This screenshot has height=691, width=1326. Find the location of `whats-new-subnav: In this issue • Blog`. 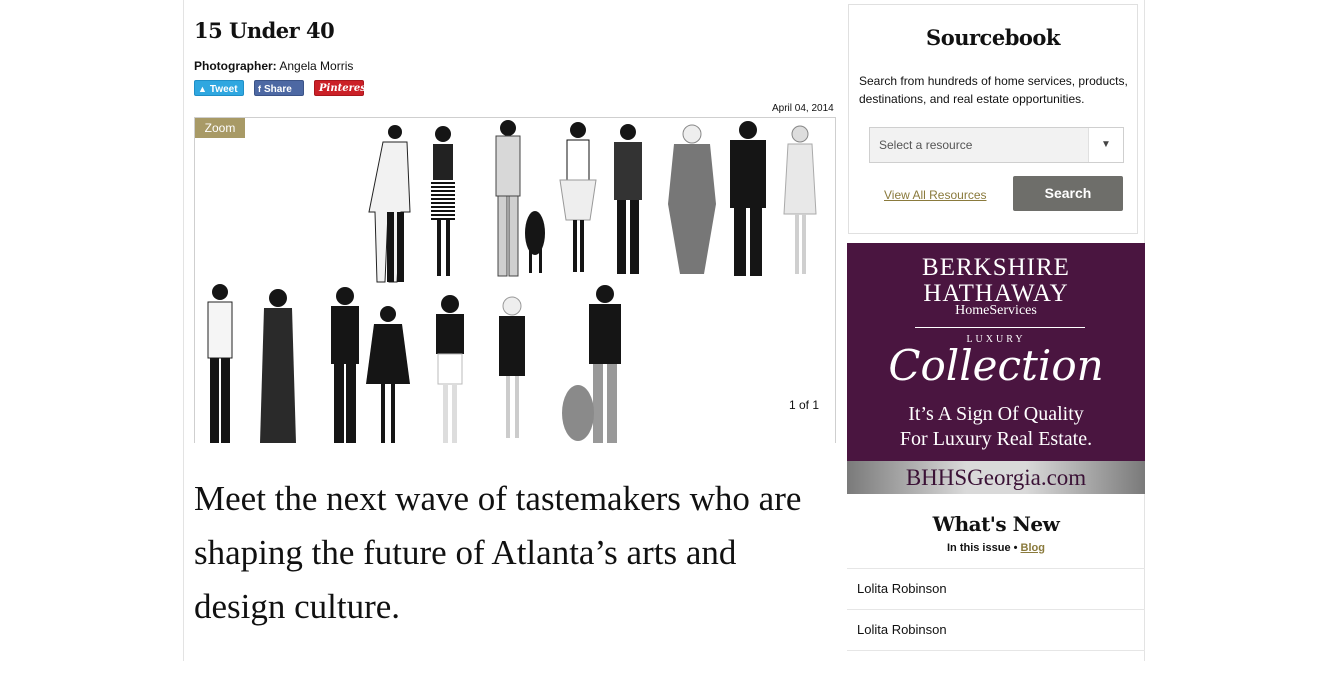

whats-new-subnav: In this issue • Blog is located at coordinates (996, 548).